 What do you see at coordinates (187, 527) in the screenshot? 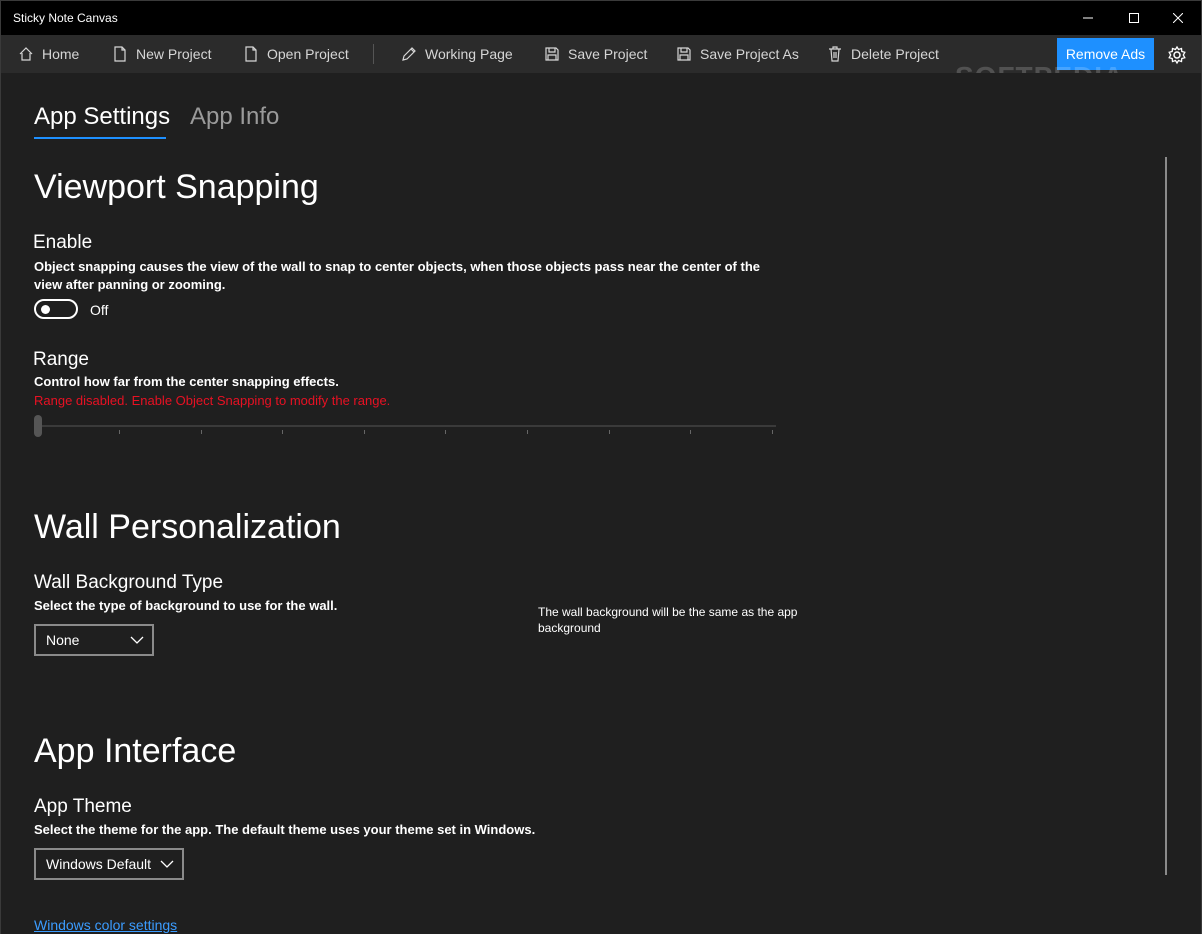
I see `wall-personalization-heading: Wall Personalization` at bounding box center [187, 527].